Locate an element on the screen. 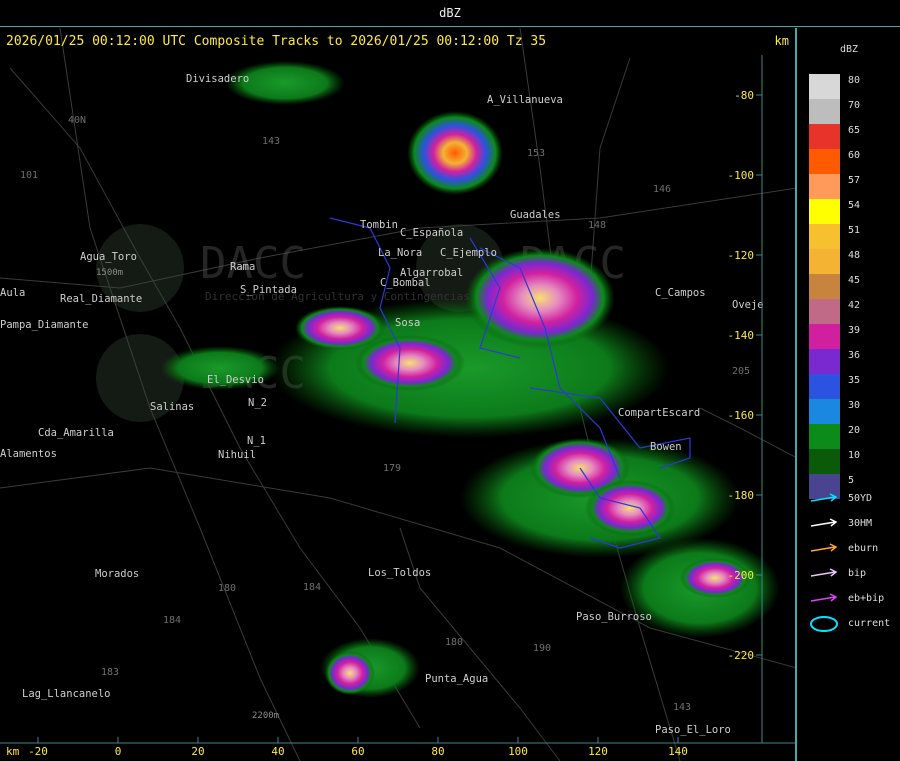 The width and height of the screenshot is (900, 761). y-tick-label: -180 is located at coordinates (741, 495).